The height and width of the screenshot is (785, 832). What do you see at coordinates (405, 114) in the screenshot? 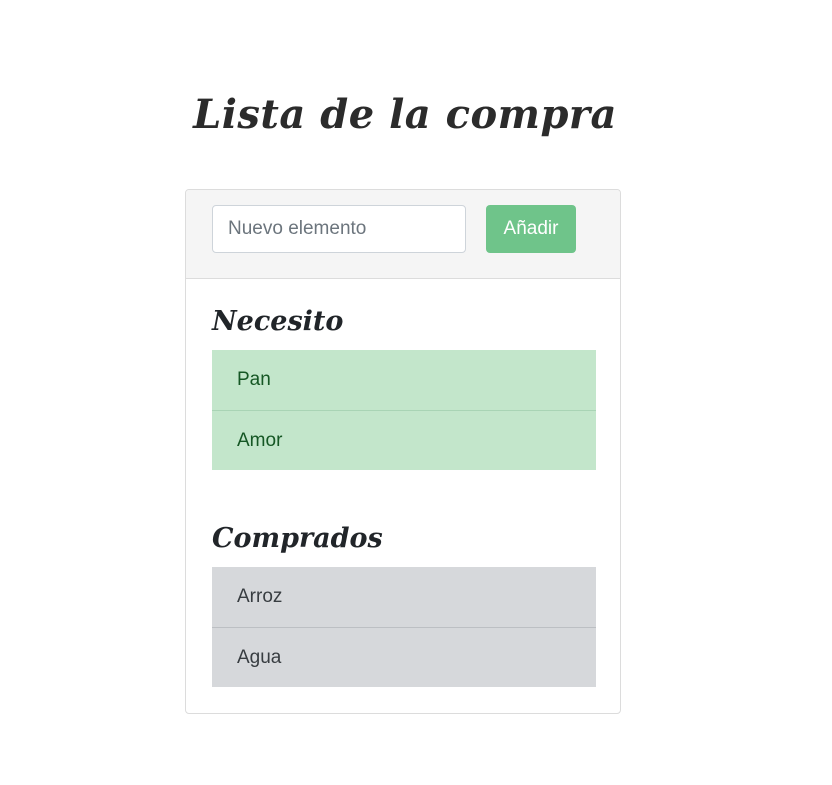
I see `page-title: Lista de la compra` at bounding box center [405, 114].